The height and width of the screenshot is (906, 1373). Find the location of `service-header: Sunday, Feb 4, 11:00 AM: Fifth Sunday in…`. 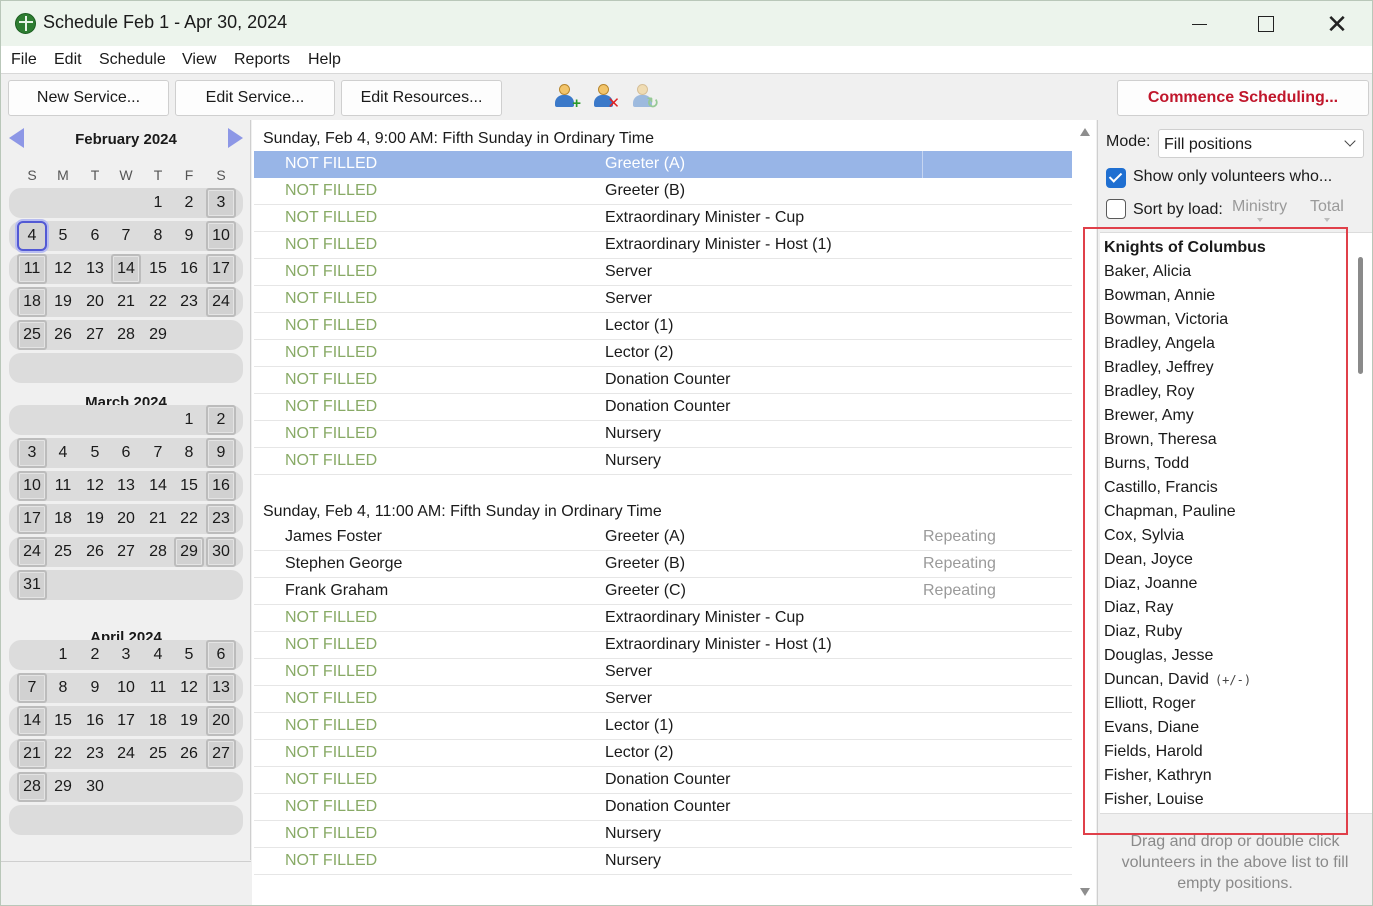

service-header: Sunday, Feb 4, 11:00 AM: Fifth Sunday in… is located at coordinates (462, 512).